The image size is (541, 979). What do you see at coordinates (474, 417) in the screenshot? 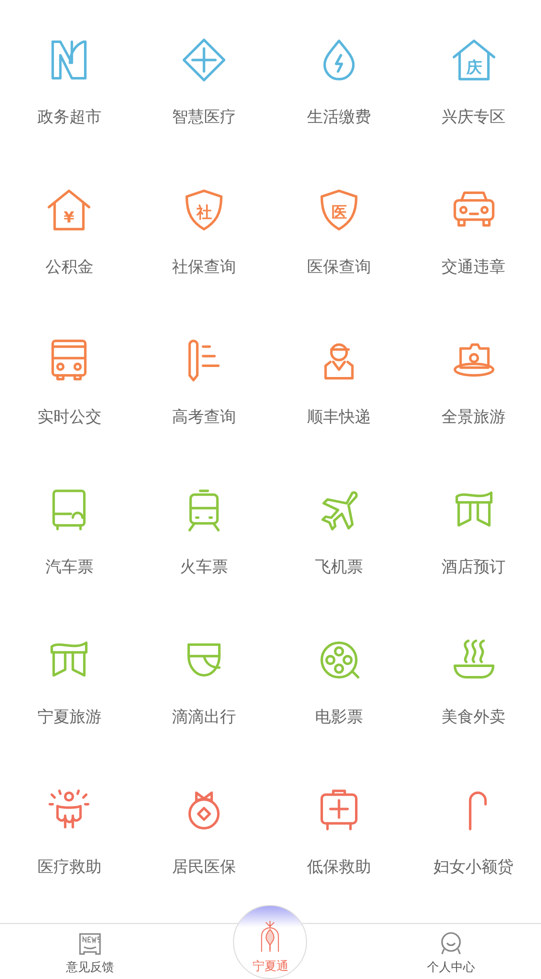
I see `service-label: 全景旅游` at bounding box center [474, 417].